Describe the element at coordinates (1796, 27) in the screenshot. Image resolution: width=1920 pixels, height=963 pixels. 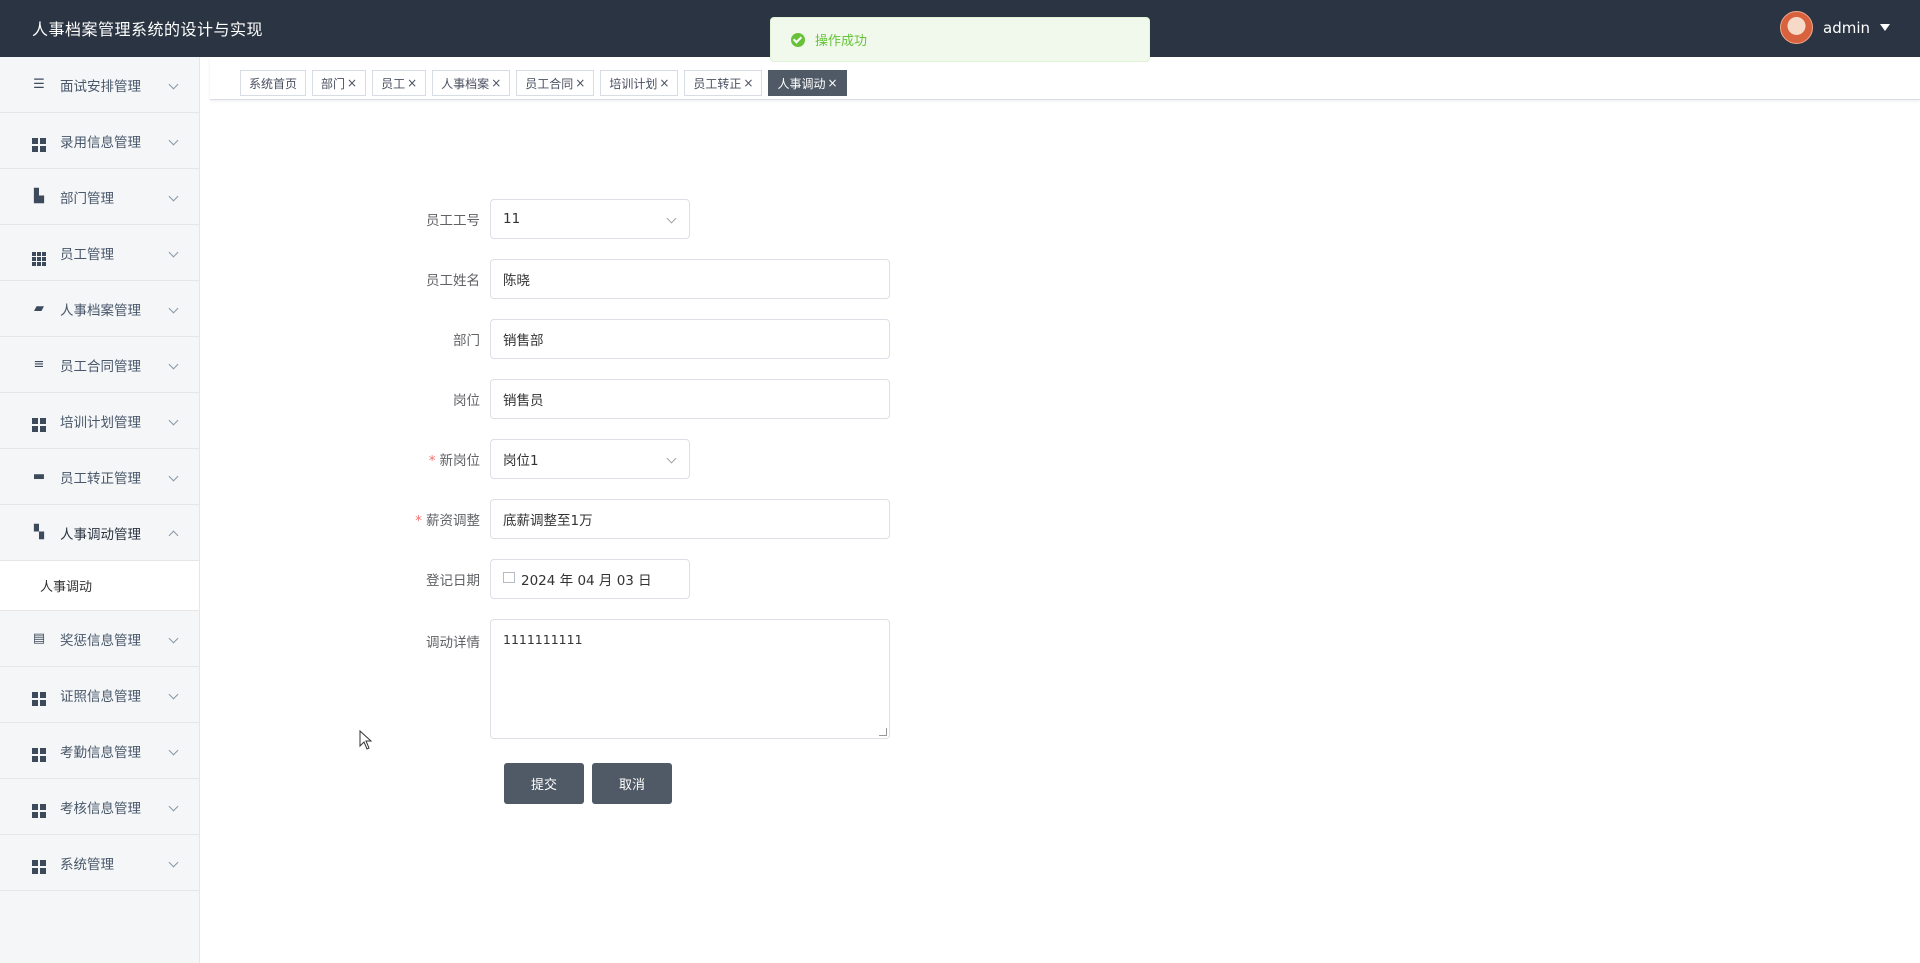
I see `avatar` at that location.